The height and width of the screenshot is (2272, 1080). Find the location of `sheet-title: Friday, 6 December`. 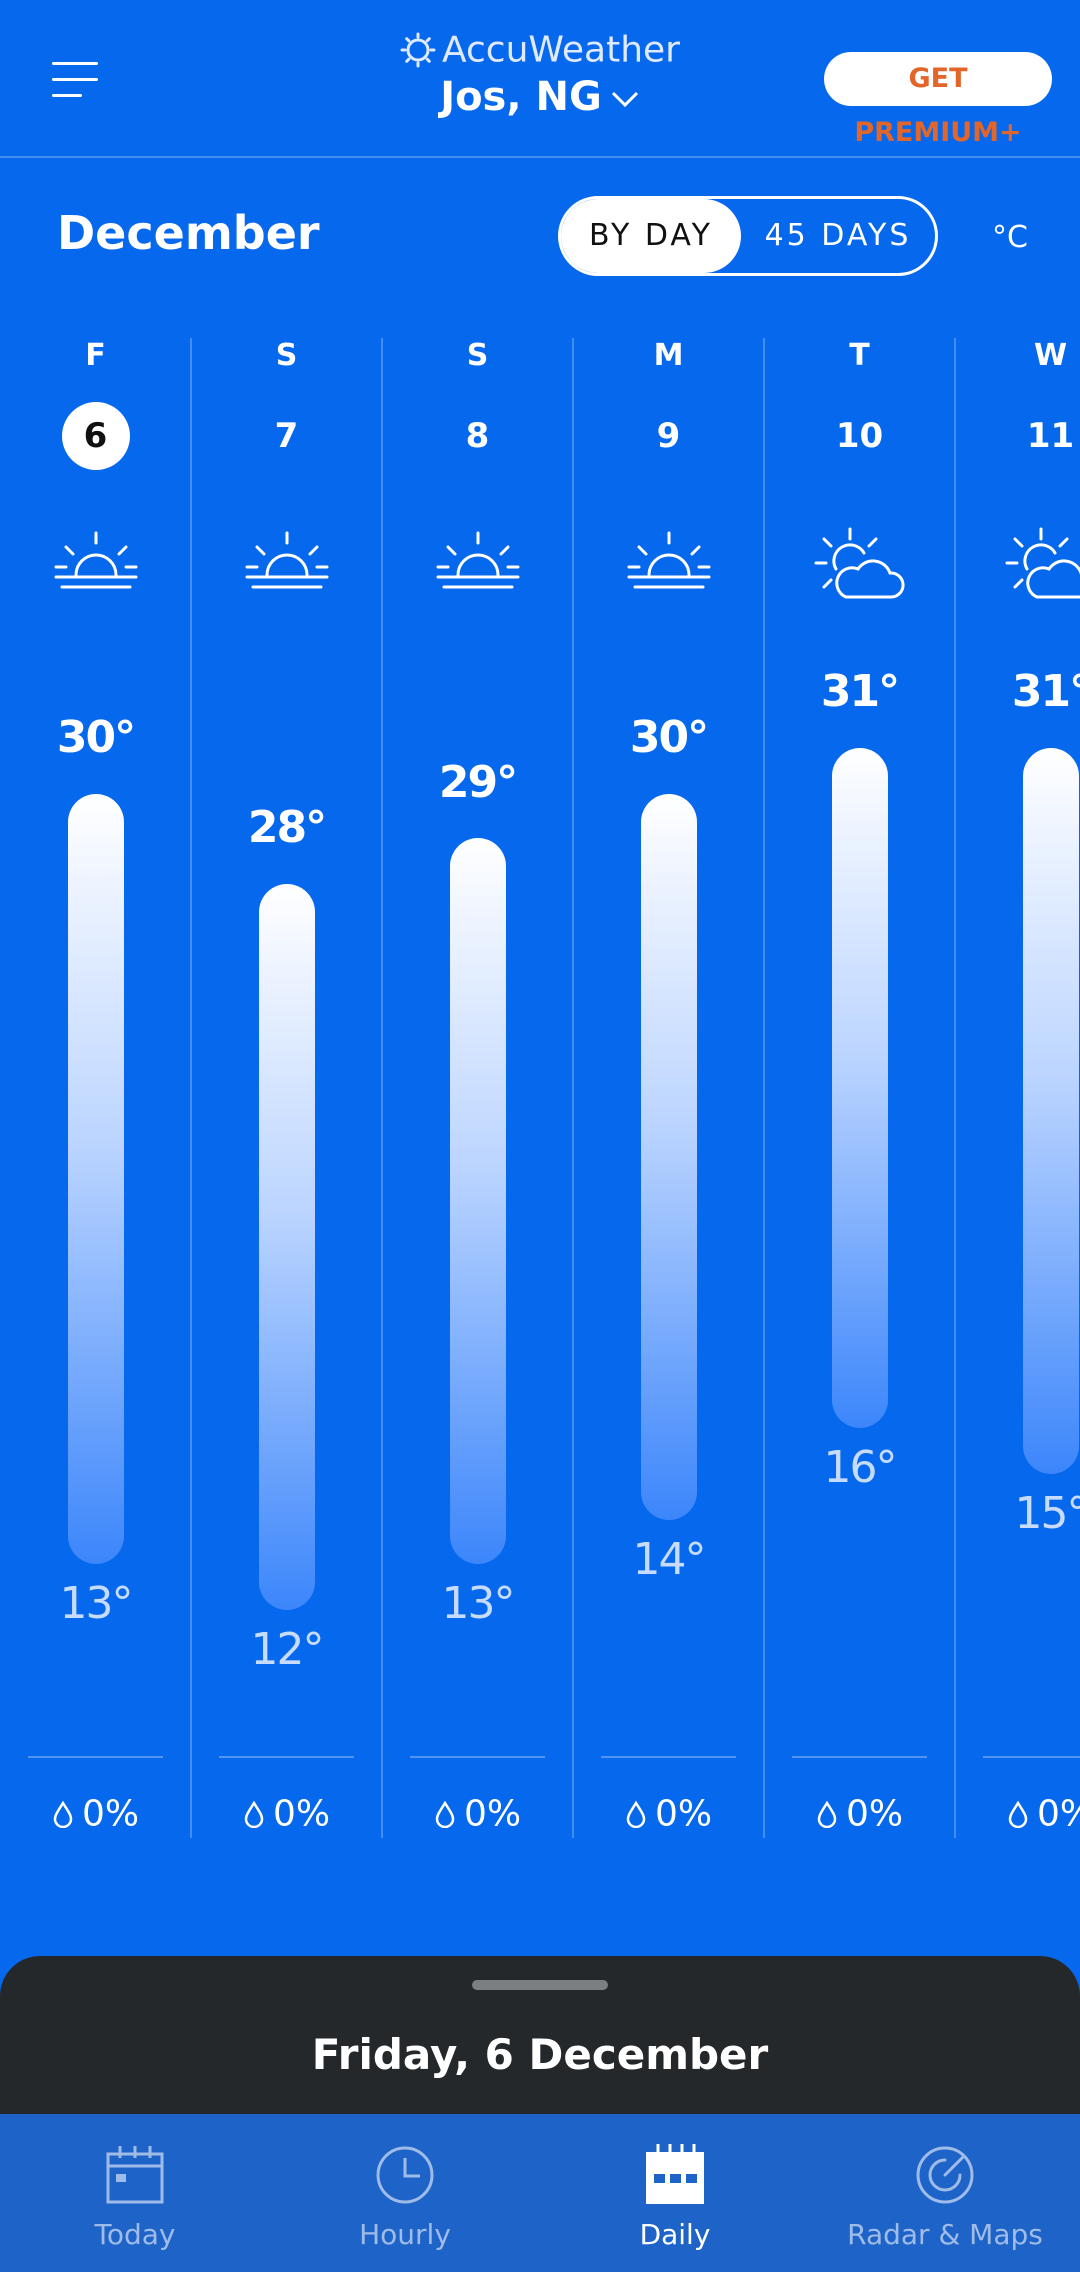

sheet-title: Friday, 6 December is located at coordinates (540, 2054).